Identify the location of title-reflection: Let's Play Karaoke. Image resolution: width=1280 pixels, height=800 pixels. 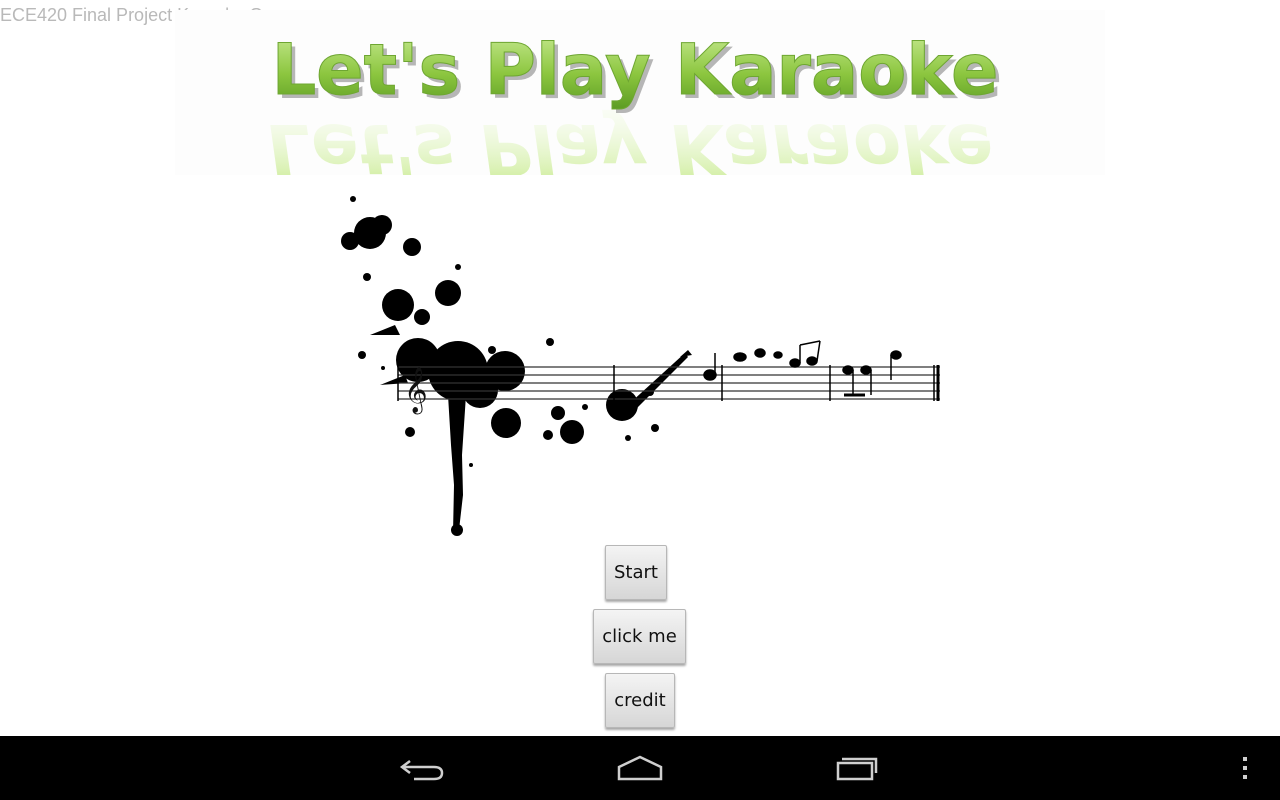
(631, 141).